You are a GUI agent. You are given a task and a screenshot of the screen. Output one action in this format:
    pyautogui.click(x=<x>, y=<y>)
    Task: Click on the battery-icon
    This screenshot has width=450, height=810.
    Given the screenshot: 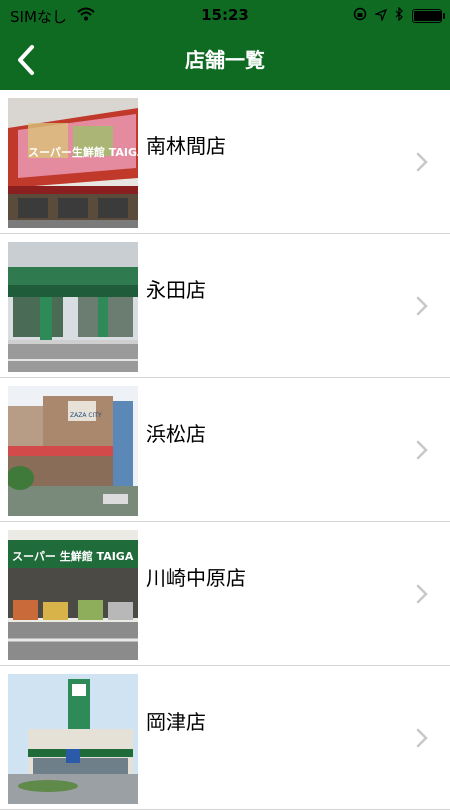 What is the action you would take?
    pyautogui.click(x=428, y=15)
    